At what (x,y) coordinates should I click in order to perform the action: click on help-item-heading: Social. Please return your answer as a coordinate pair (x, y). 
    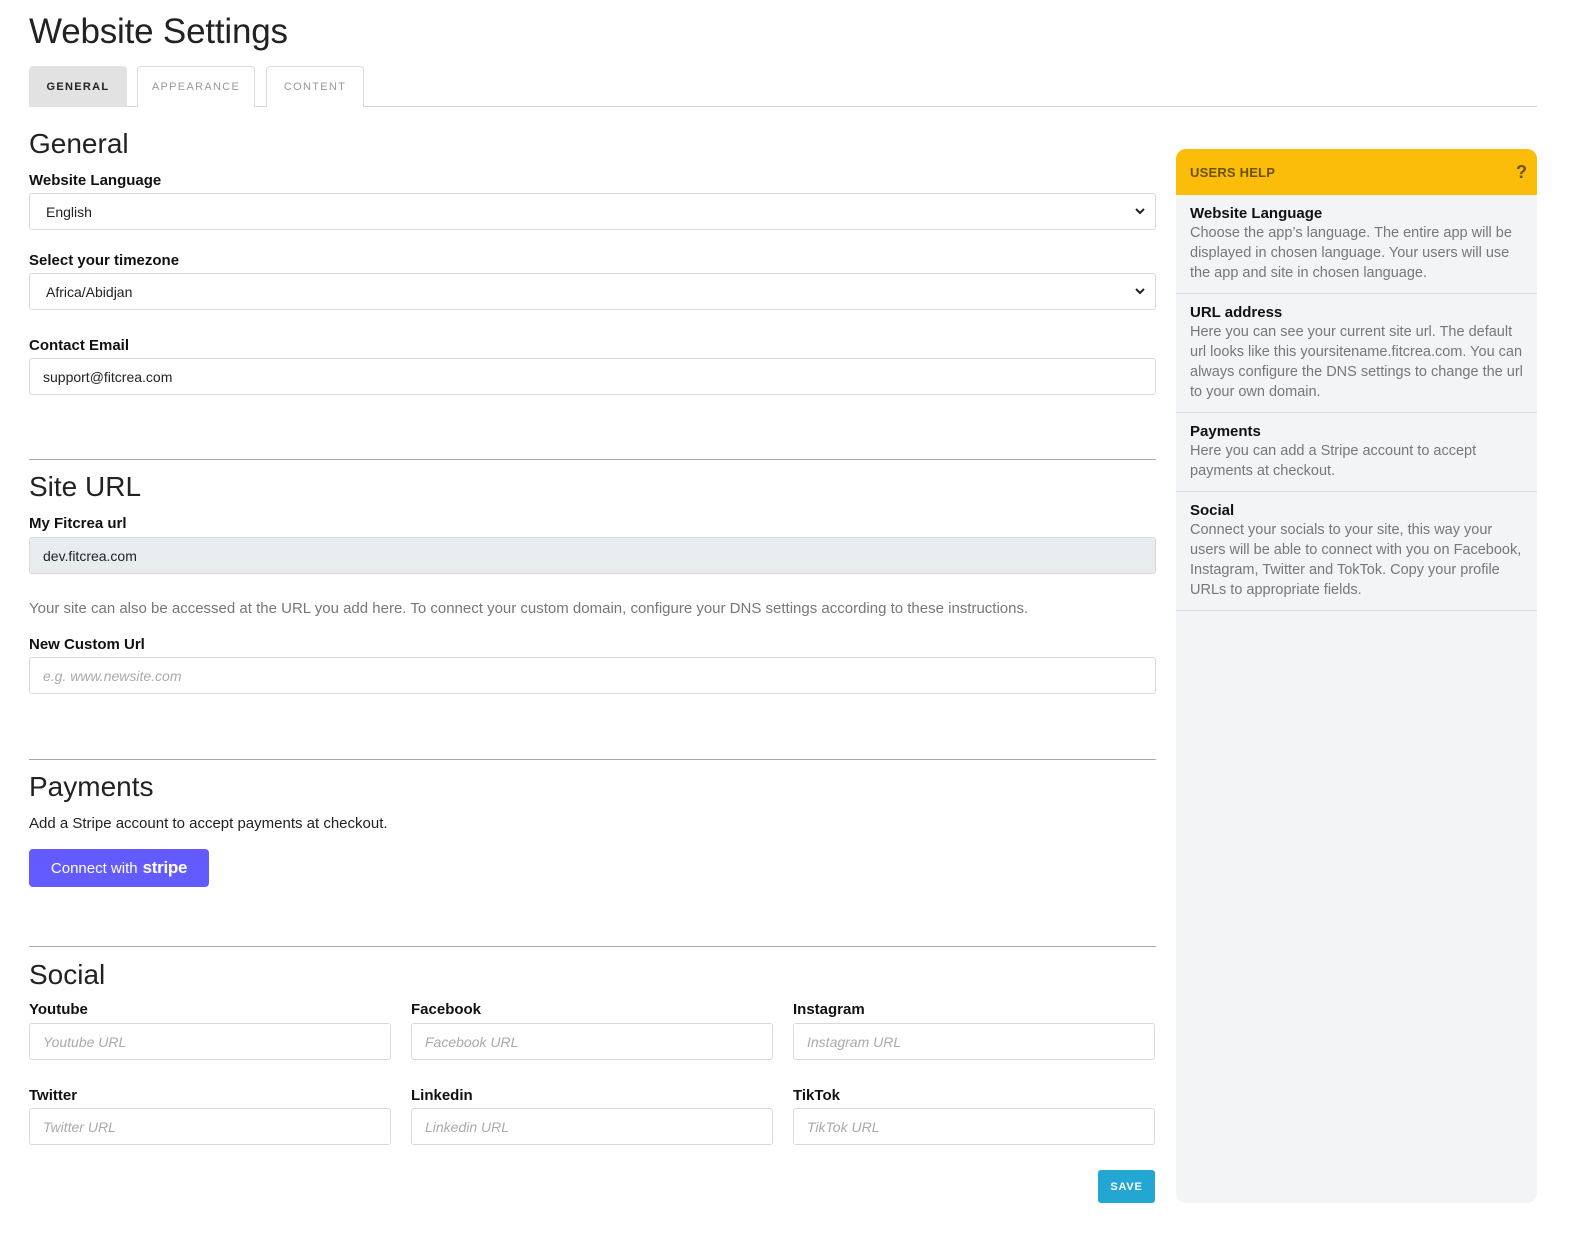
    Looking at the image, I should click on (1212, 510).